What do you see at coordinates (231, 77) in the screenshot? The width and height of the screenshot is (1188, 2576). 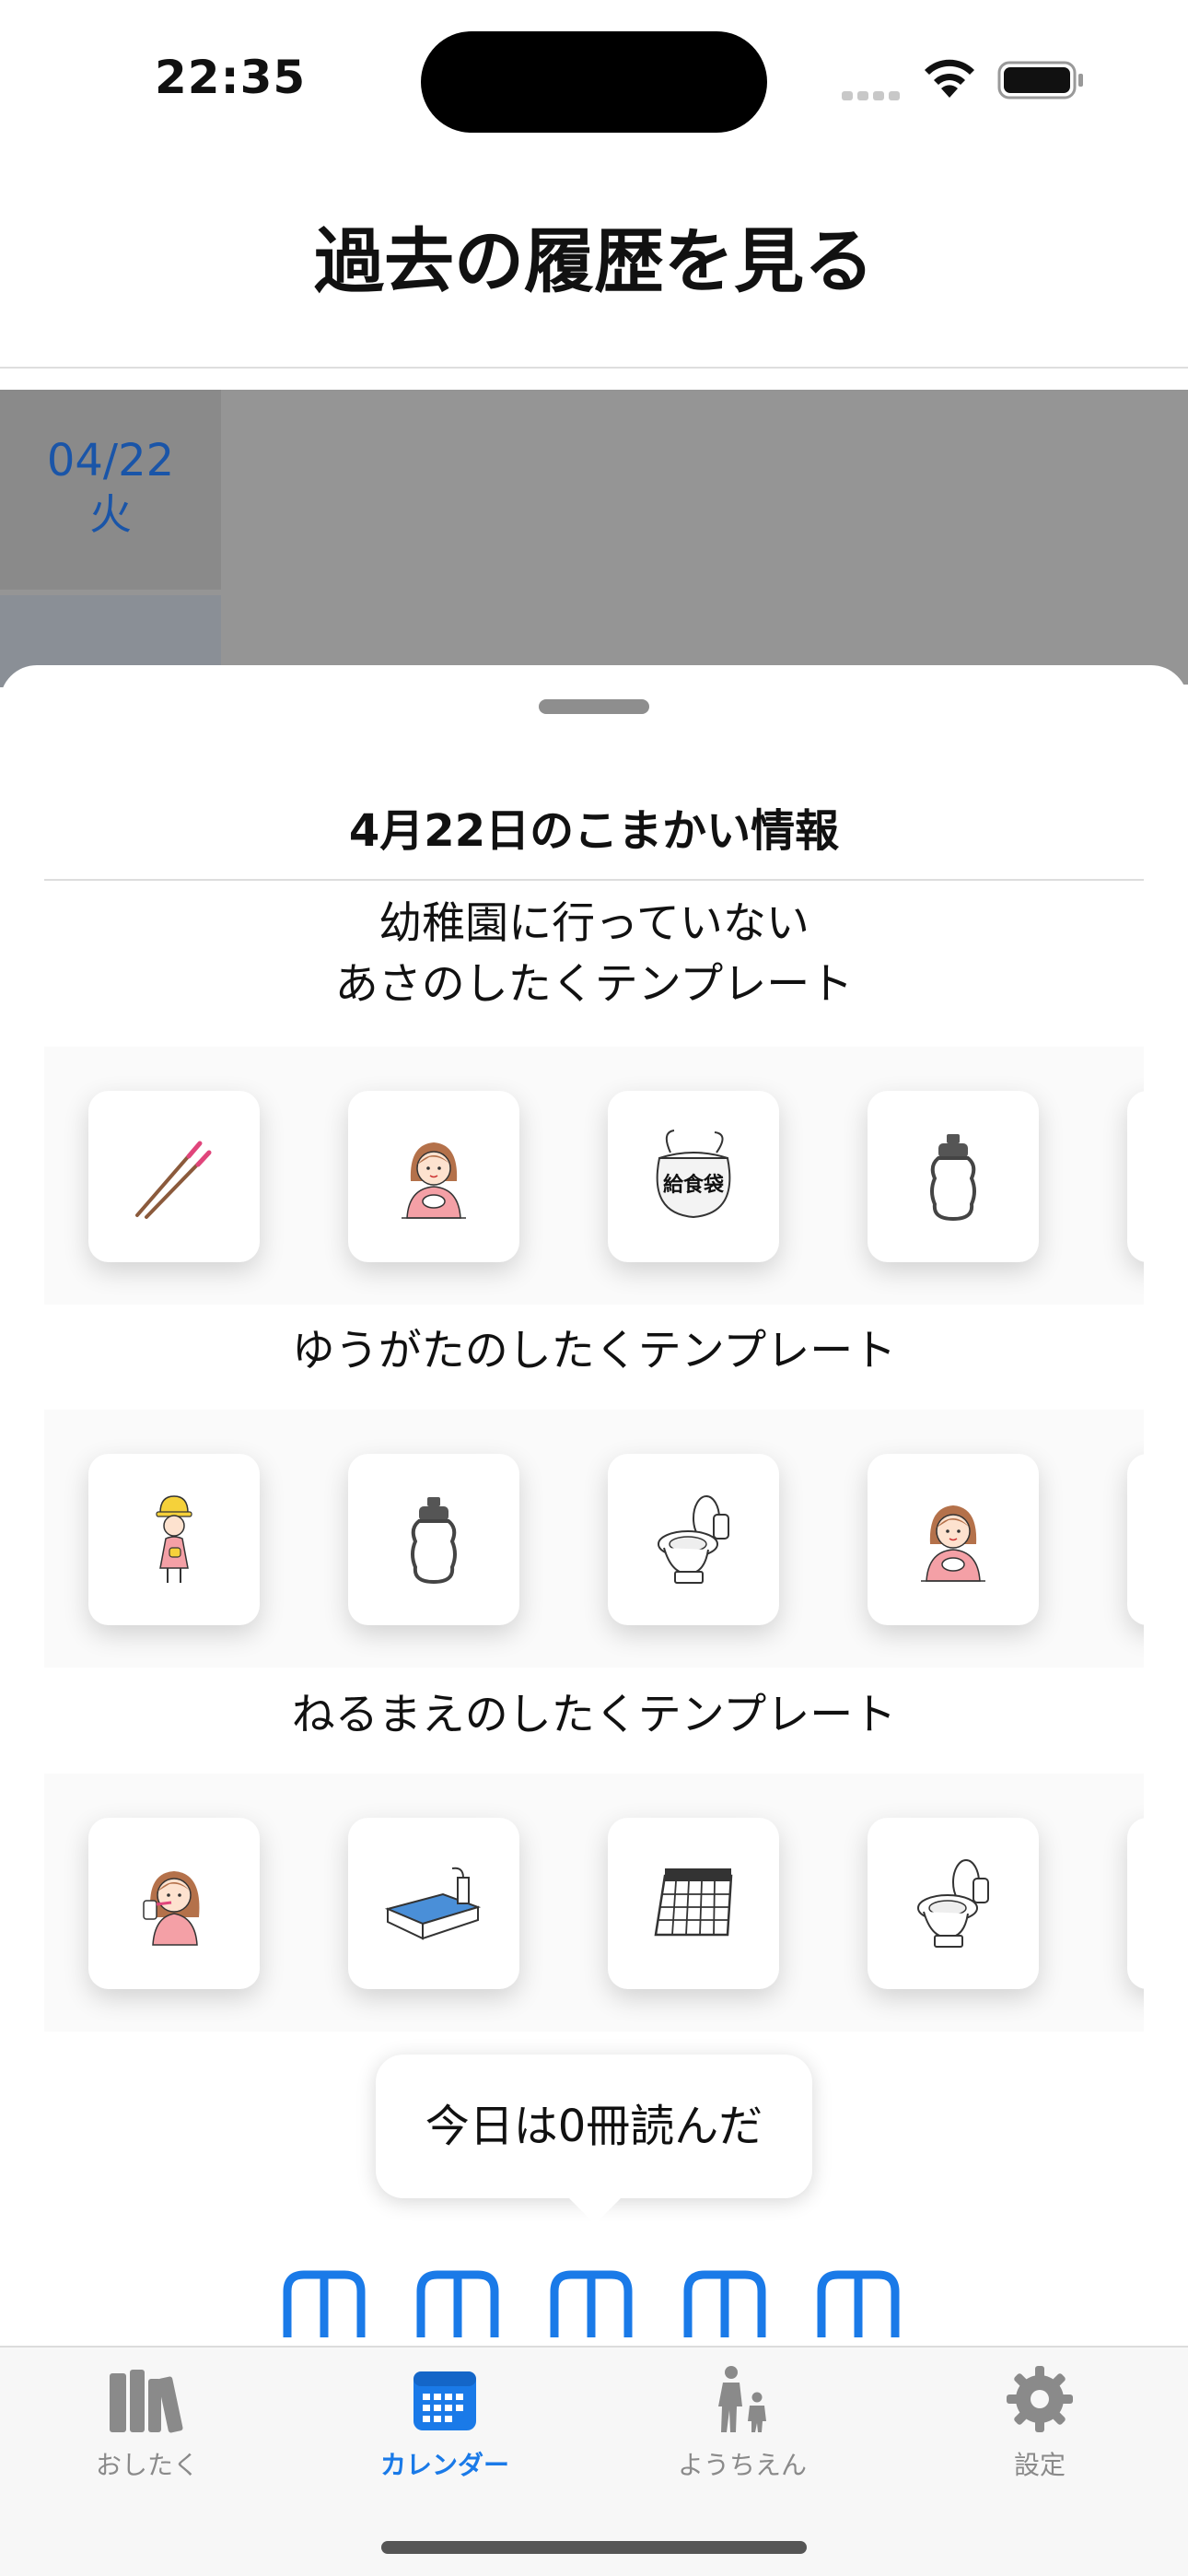 I see `status-time: 22:35` at bounding box center [231, 77].